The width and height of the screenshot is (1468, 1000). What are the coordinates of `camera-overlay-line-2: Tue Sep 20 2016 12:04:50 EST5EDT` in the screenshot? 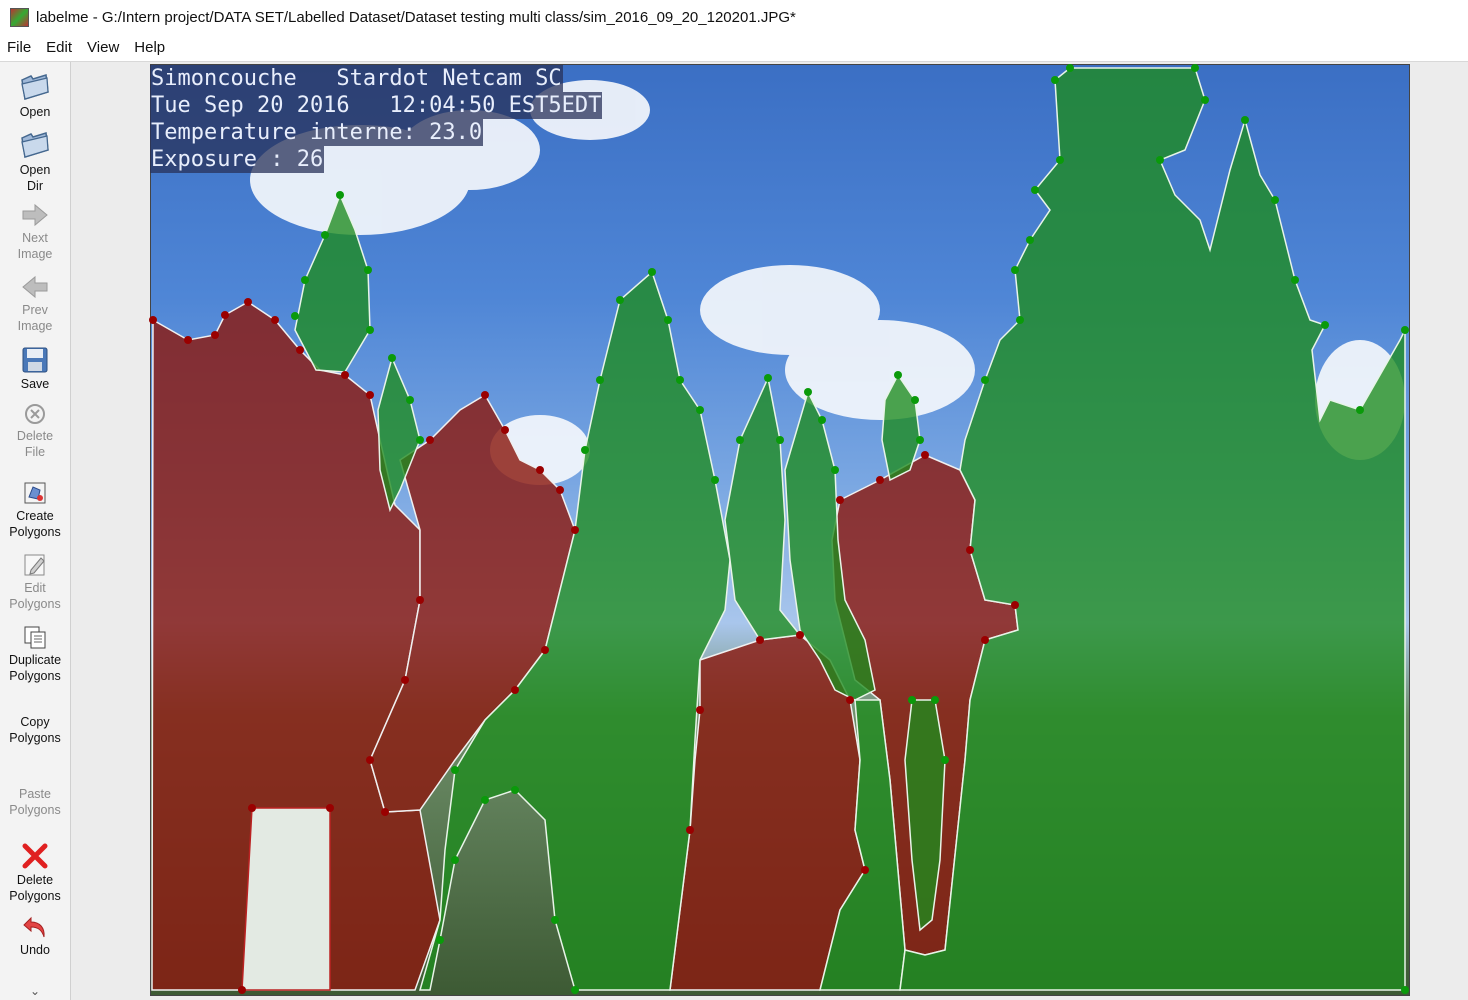 It's located at (376, 105).